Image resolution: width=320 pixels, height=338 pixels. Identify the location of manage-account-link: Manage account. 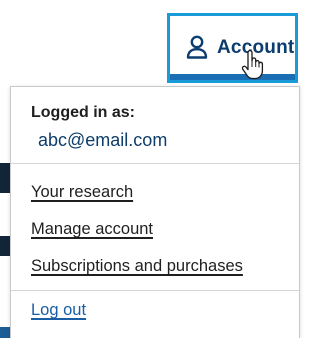
(92, 229).